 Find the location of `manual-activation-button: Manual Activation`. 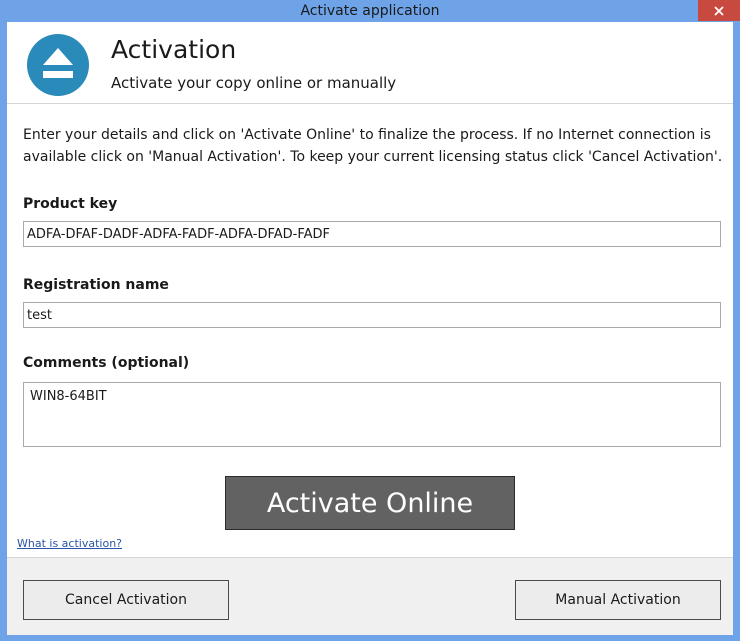

manual-activation-button: Manual Activation is located at coordinates (618, 600).